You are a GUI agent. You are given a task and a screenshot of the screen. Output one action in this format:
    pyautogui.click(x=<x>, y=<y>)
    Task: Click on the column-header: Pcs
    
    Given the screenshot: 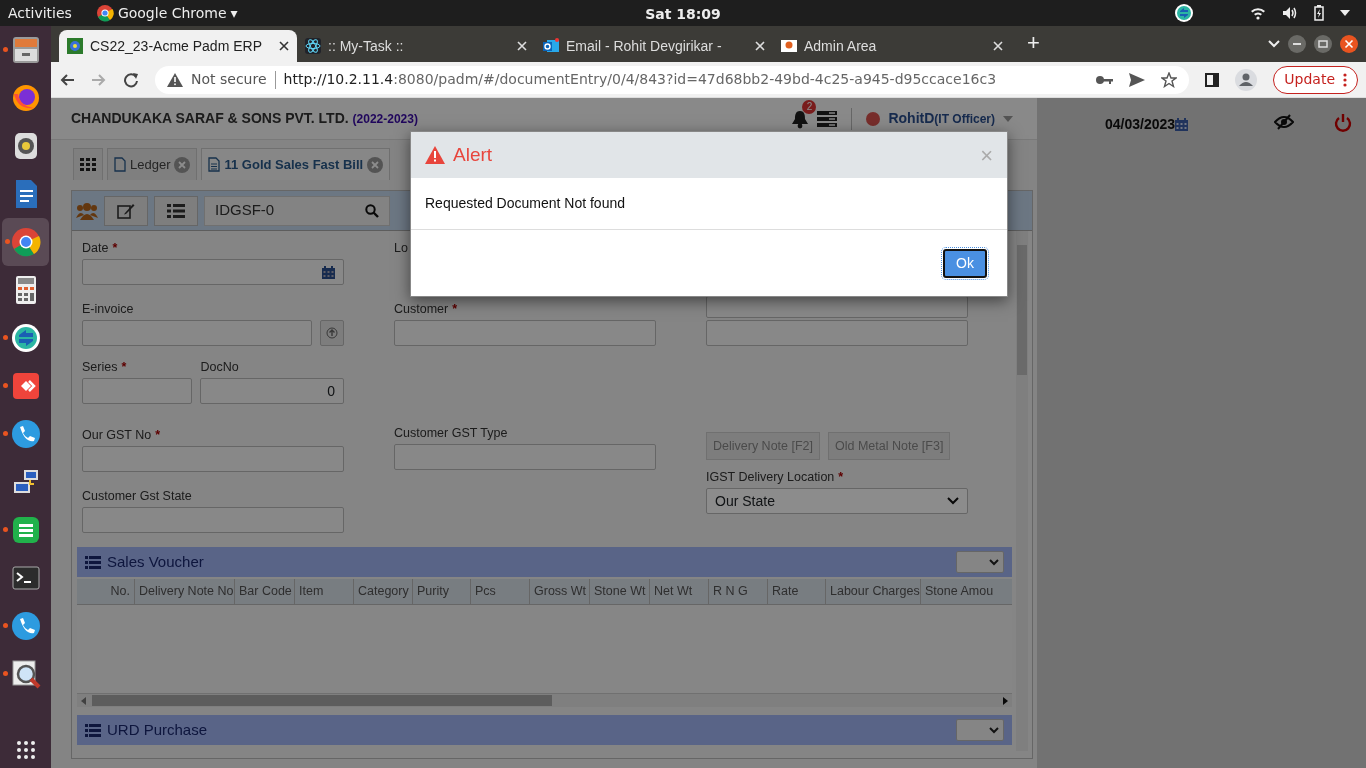 What is the action you would take?
    pyautogui.click(x=500, y=591)
    